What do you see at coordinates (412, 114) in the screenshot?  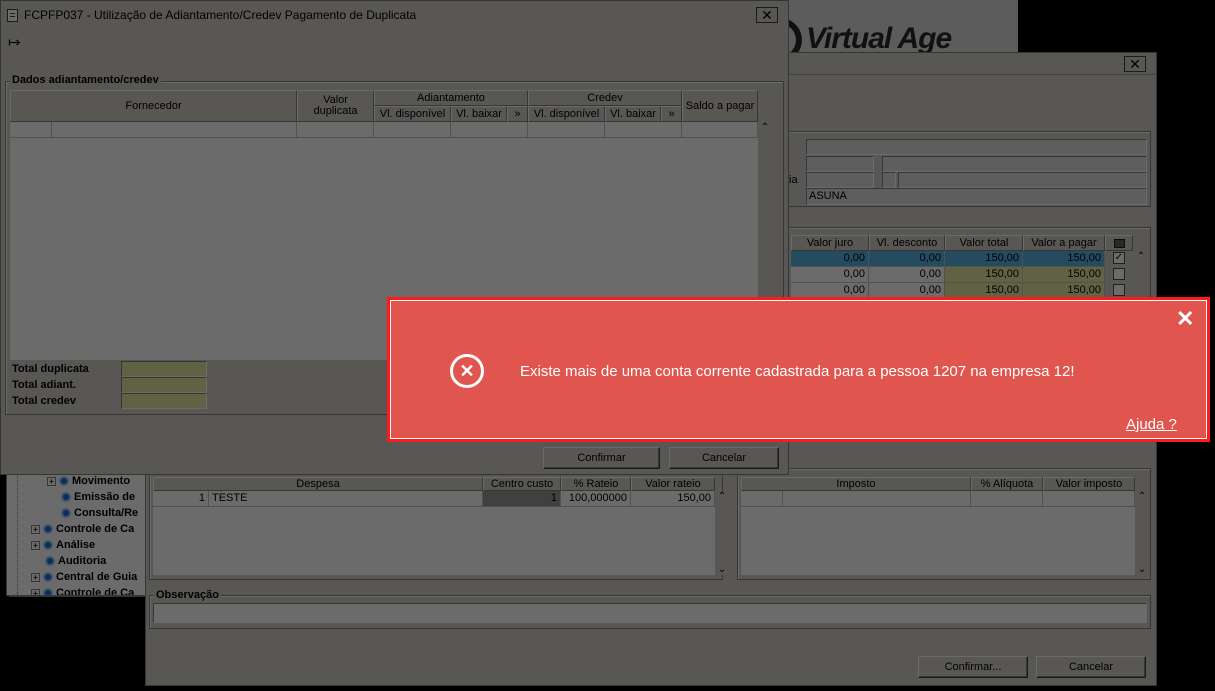 I see `col-adiant-vl-disponivel: Vl. disponível` at bounding box center [412, 114].